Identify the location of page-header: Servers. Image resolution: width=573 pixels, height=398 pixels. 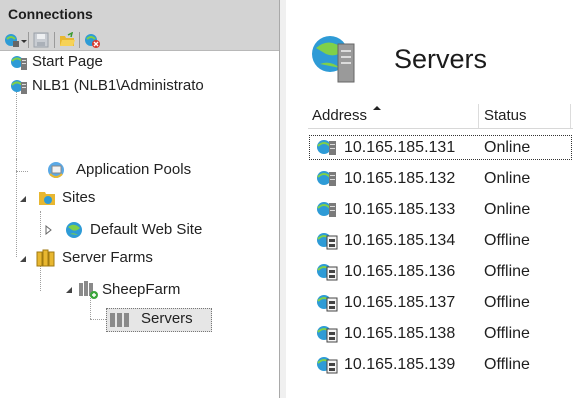
(429, 44).